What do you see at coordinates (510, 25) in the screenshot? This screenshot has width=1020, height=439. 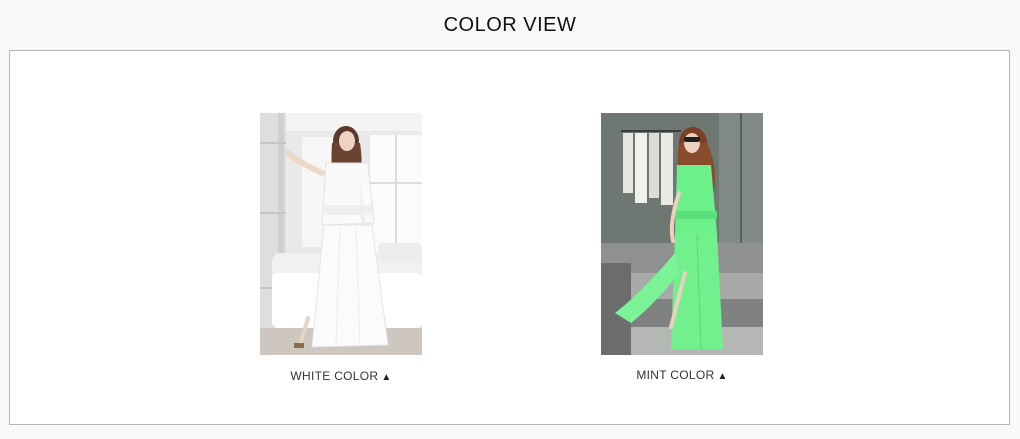 I see `page-title: COLOR VIEW` at bounding box center [510, 25].